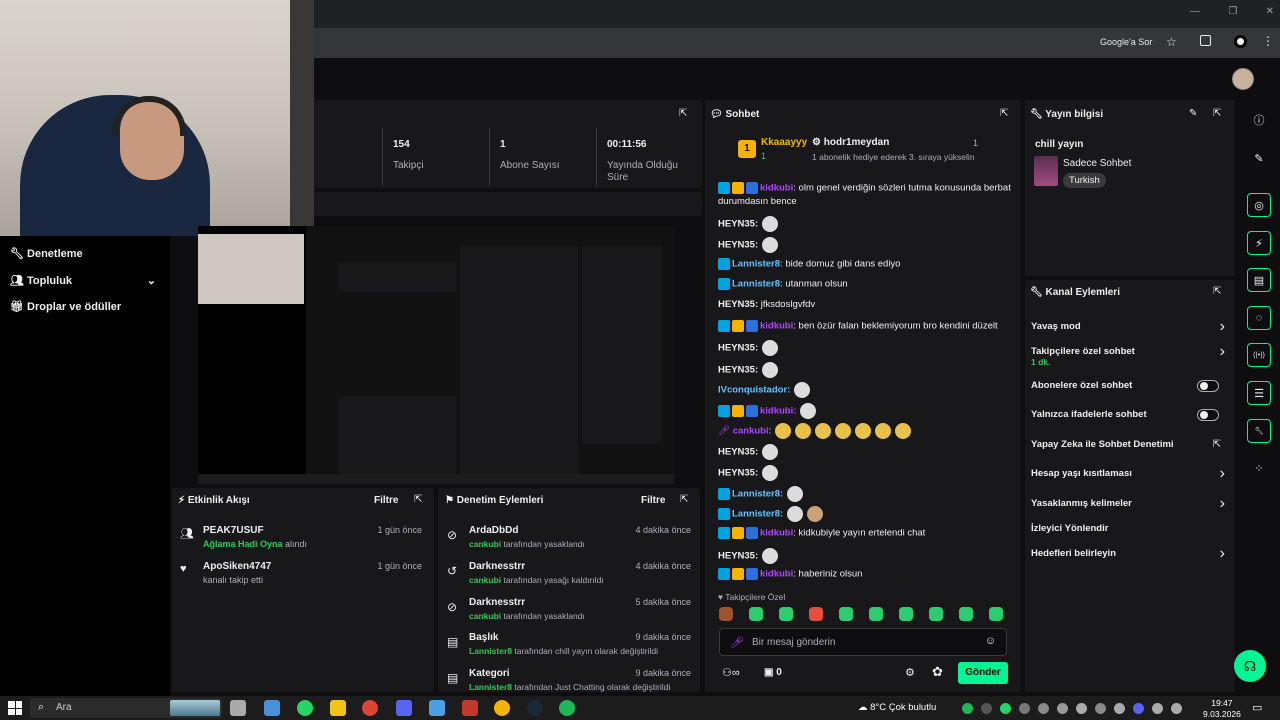  I want to click on clipboard-icon: ▤, so click(1259, 280).